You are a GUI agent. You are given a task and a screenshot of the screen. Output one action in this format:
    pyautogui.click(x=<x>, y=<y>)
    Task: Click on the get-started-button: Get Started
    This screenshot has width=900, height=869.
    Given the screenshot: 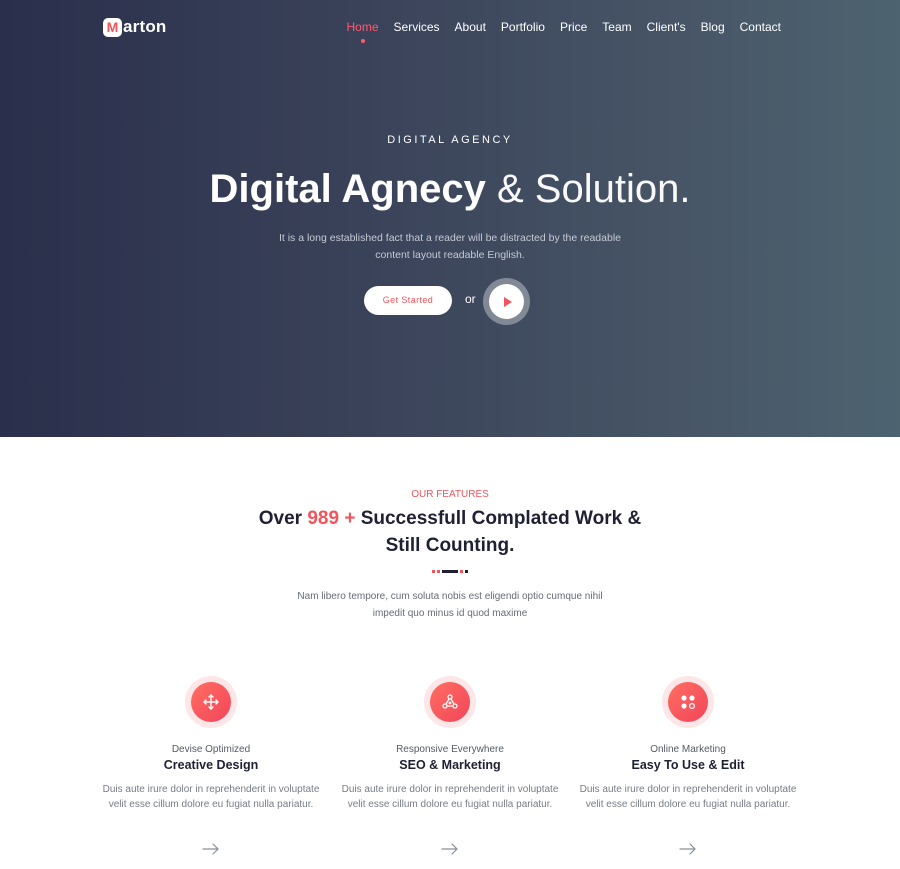 What is the action you would take?
    pyautogui.click(x=408, y=300)
    